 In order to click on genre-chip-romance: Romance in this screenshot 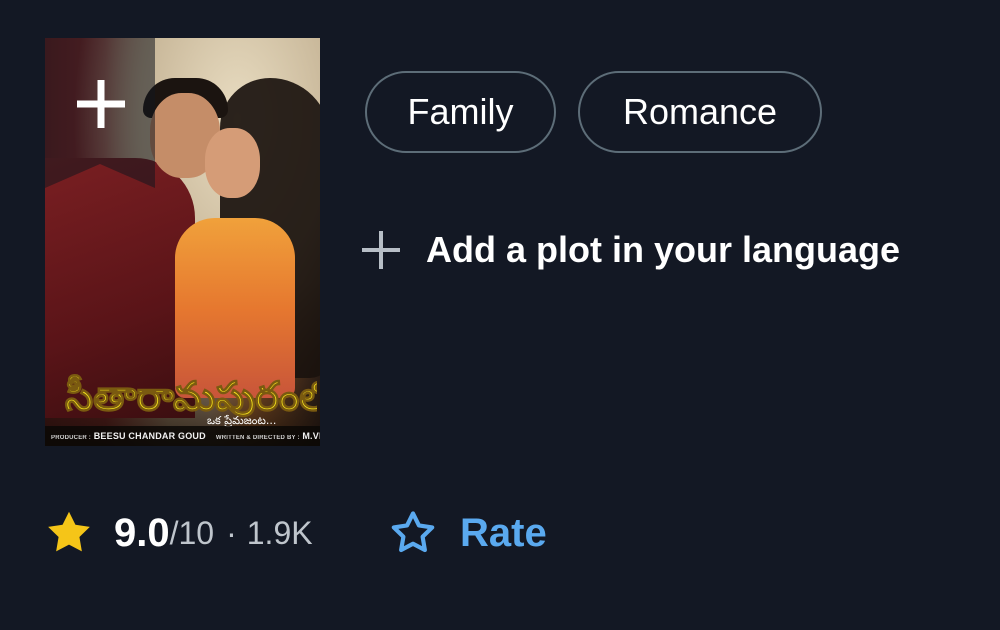, I will do `click(700, 112)`.